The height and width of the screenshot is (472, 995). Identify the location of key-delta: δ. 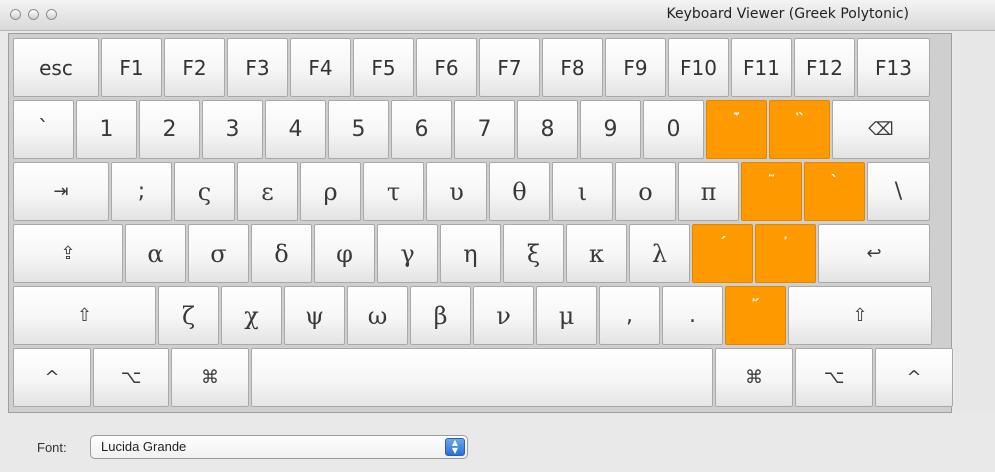
(281, 253).